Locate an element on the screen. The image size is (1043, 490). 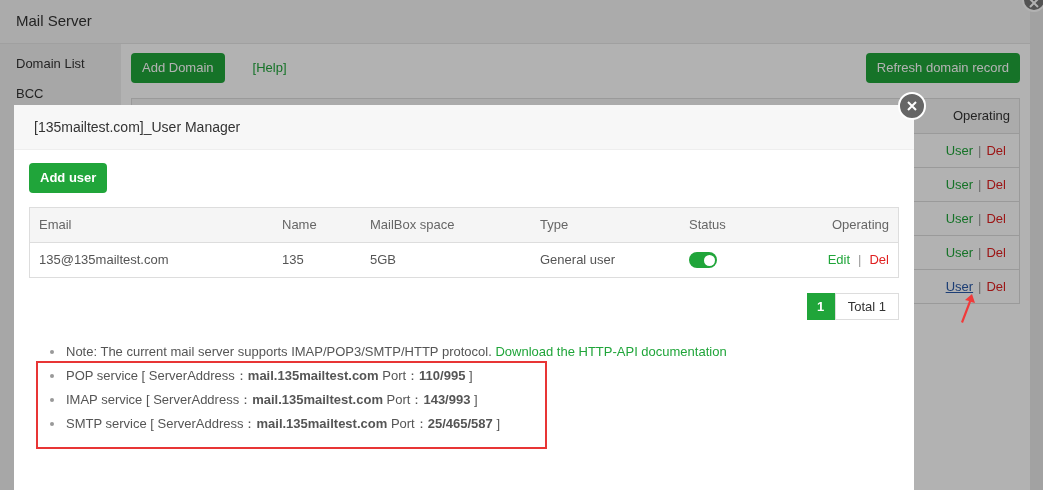
table-cell-text: 135 is located at coordinates (293, 260).